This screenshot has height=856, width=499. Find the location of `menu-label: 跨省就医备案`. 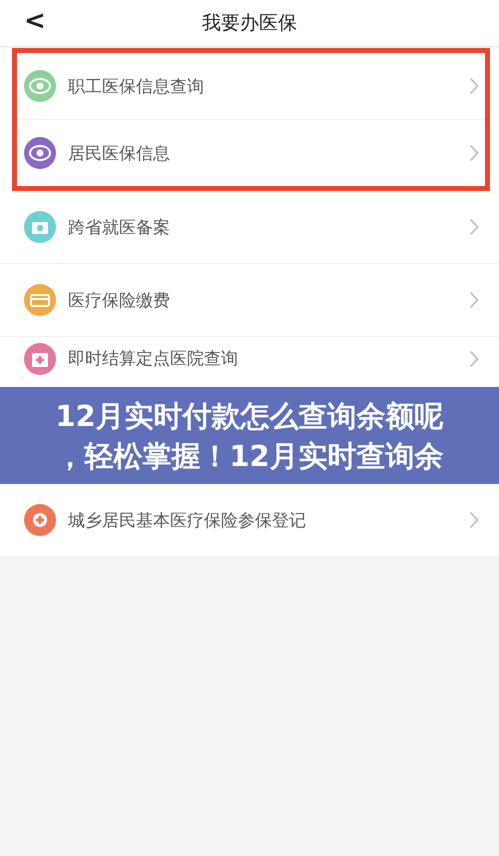

menu-label: 跨省就医备案 is located at coordinates (119, 227).